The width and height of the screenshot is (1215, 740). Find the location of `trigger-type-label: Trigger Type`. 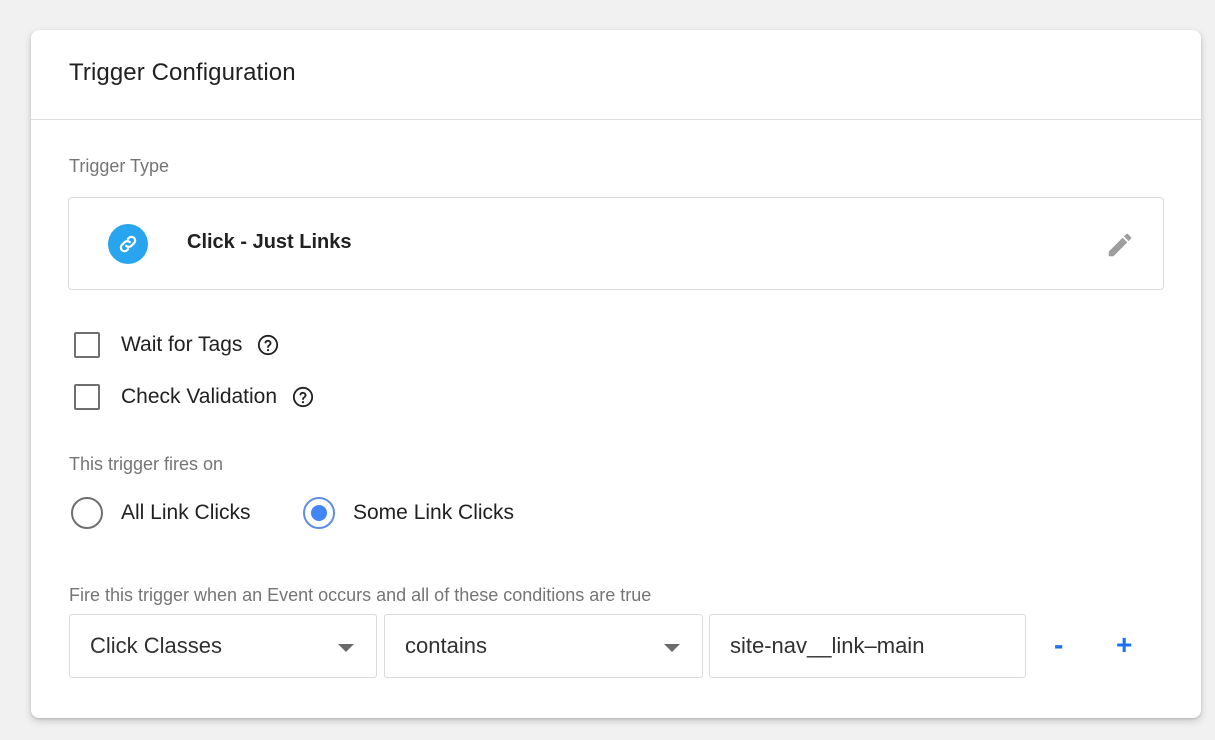

trigger-type-label: Trigger Type is located at coordinates (119, 166).